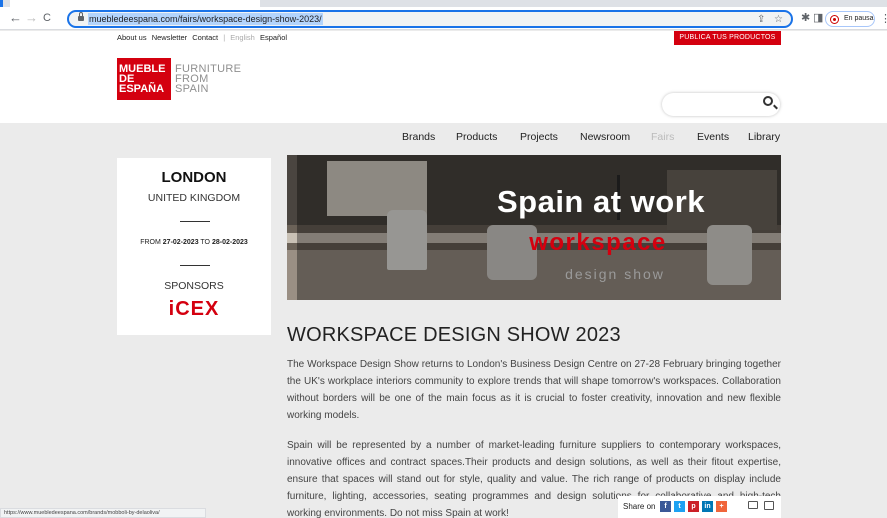  What do you see at coordinates (454, 335) in the screenshot?
I see `article-title: WORKSPACE DESIGN SHOW 2023` at bounding box center [454, 335].